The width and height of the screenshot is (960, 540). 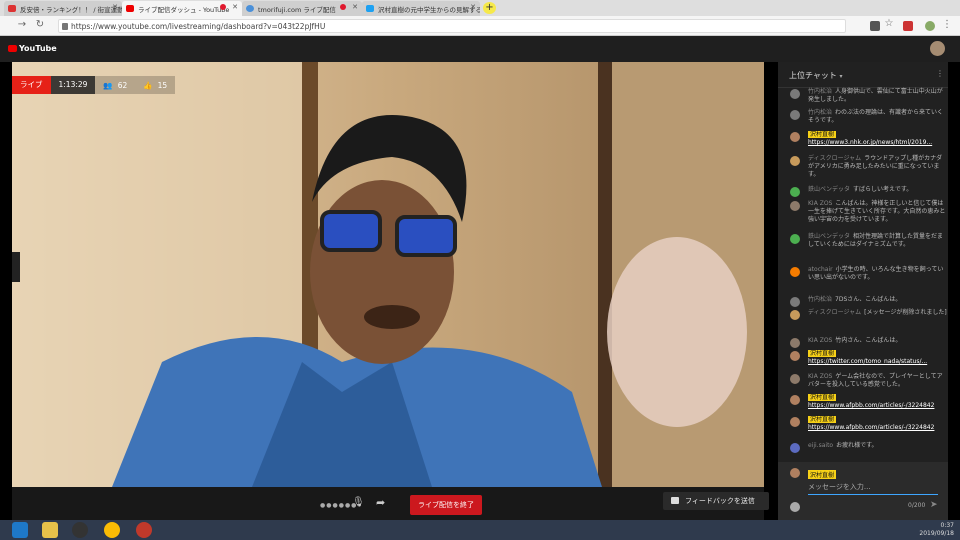 What do you see at coordinates (380, 502) in the screenshot?
I see `share-icon: ➦` at bounding box center [380, 502].